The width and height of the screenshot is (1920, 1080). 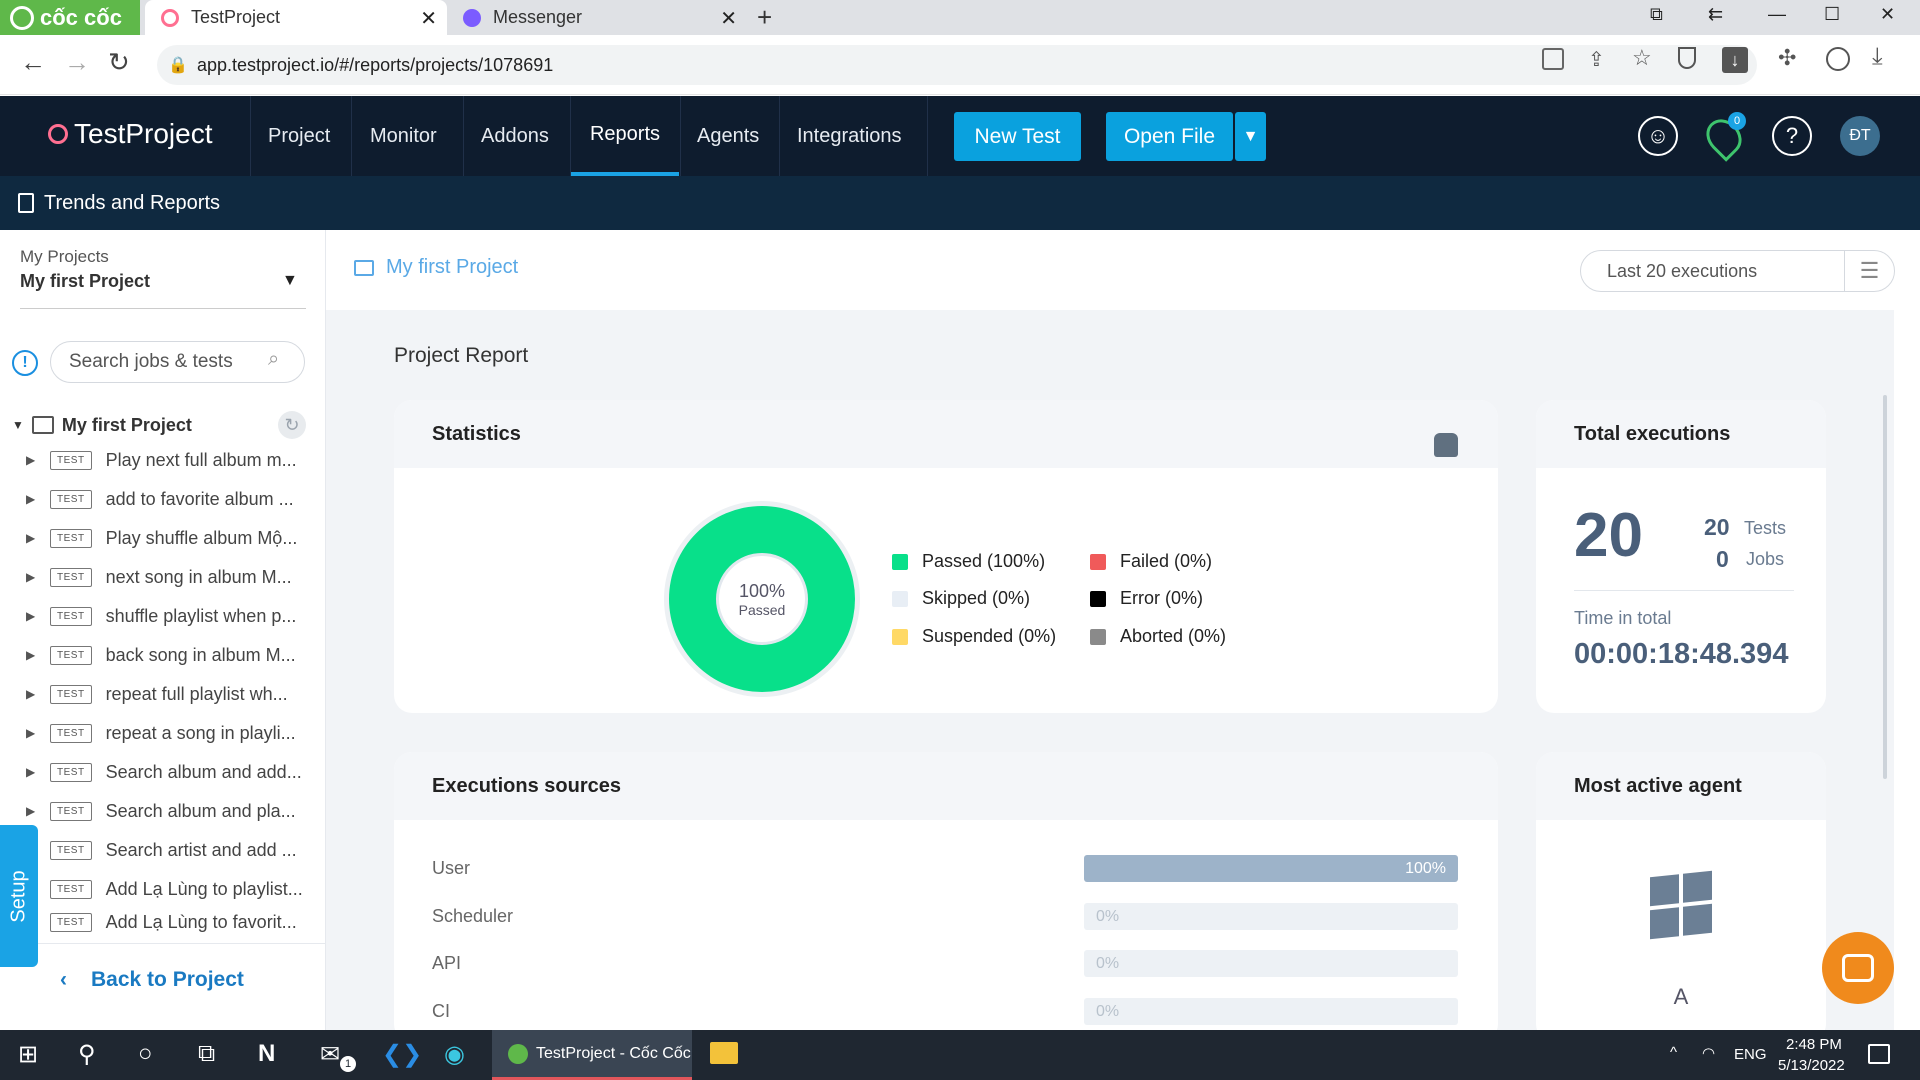 I want to click on taskbar-coccoc-app: TestProject - Cốc Cốc, so click(x=592, y=1055).